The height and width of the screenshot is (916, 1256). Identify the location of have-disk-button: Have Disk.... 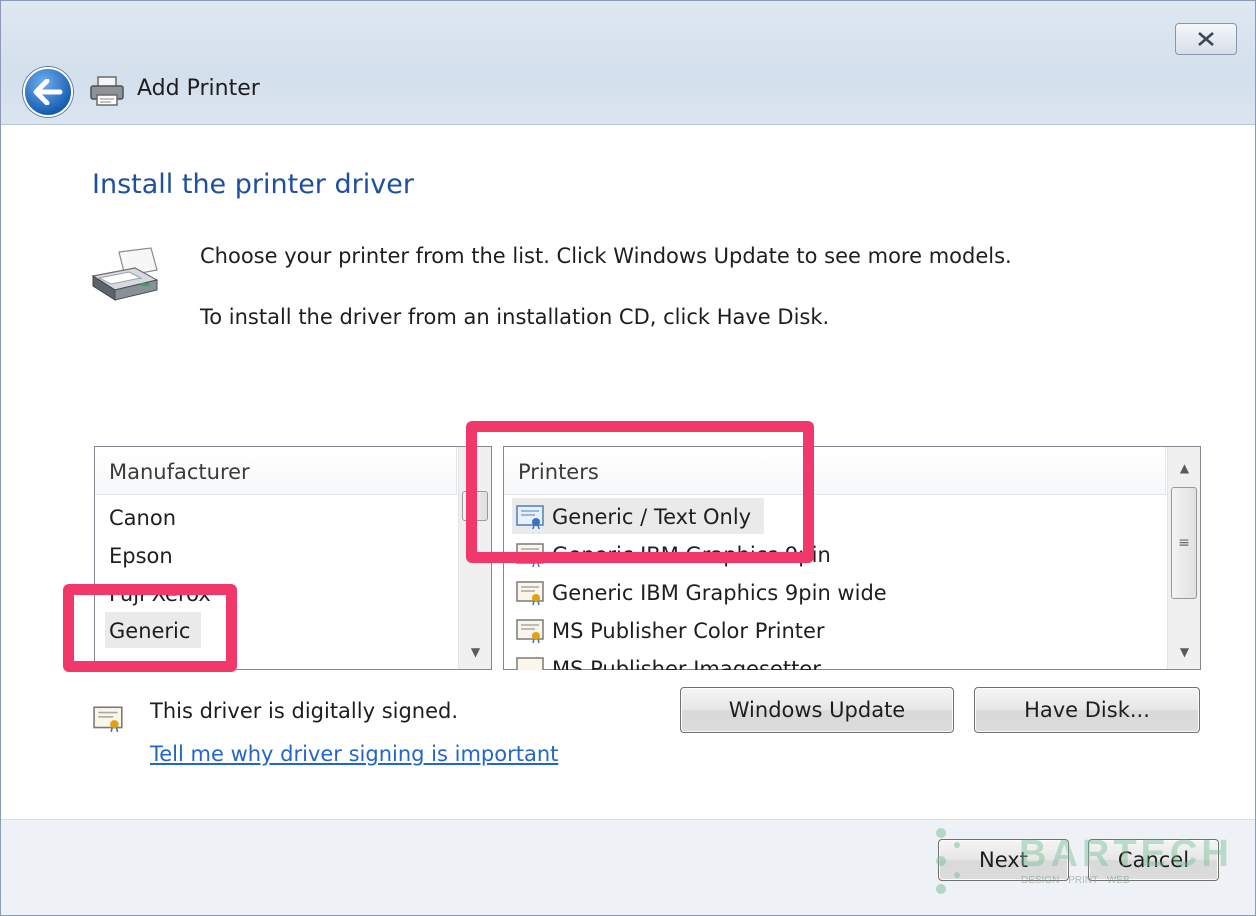
(1087, 710).